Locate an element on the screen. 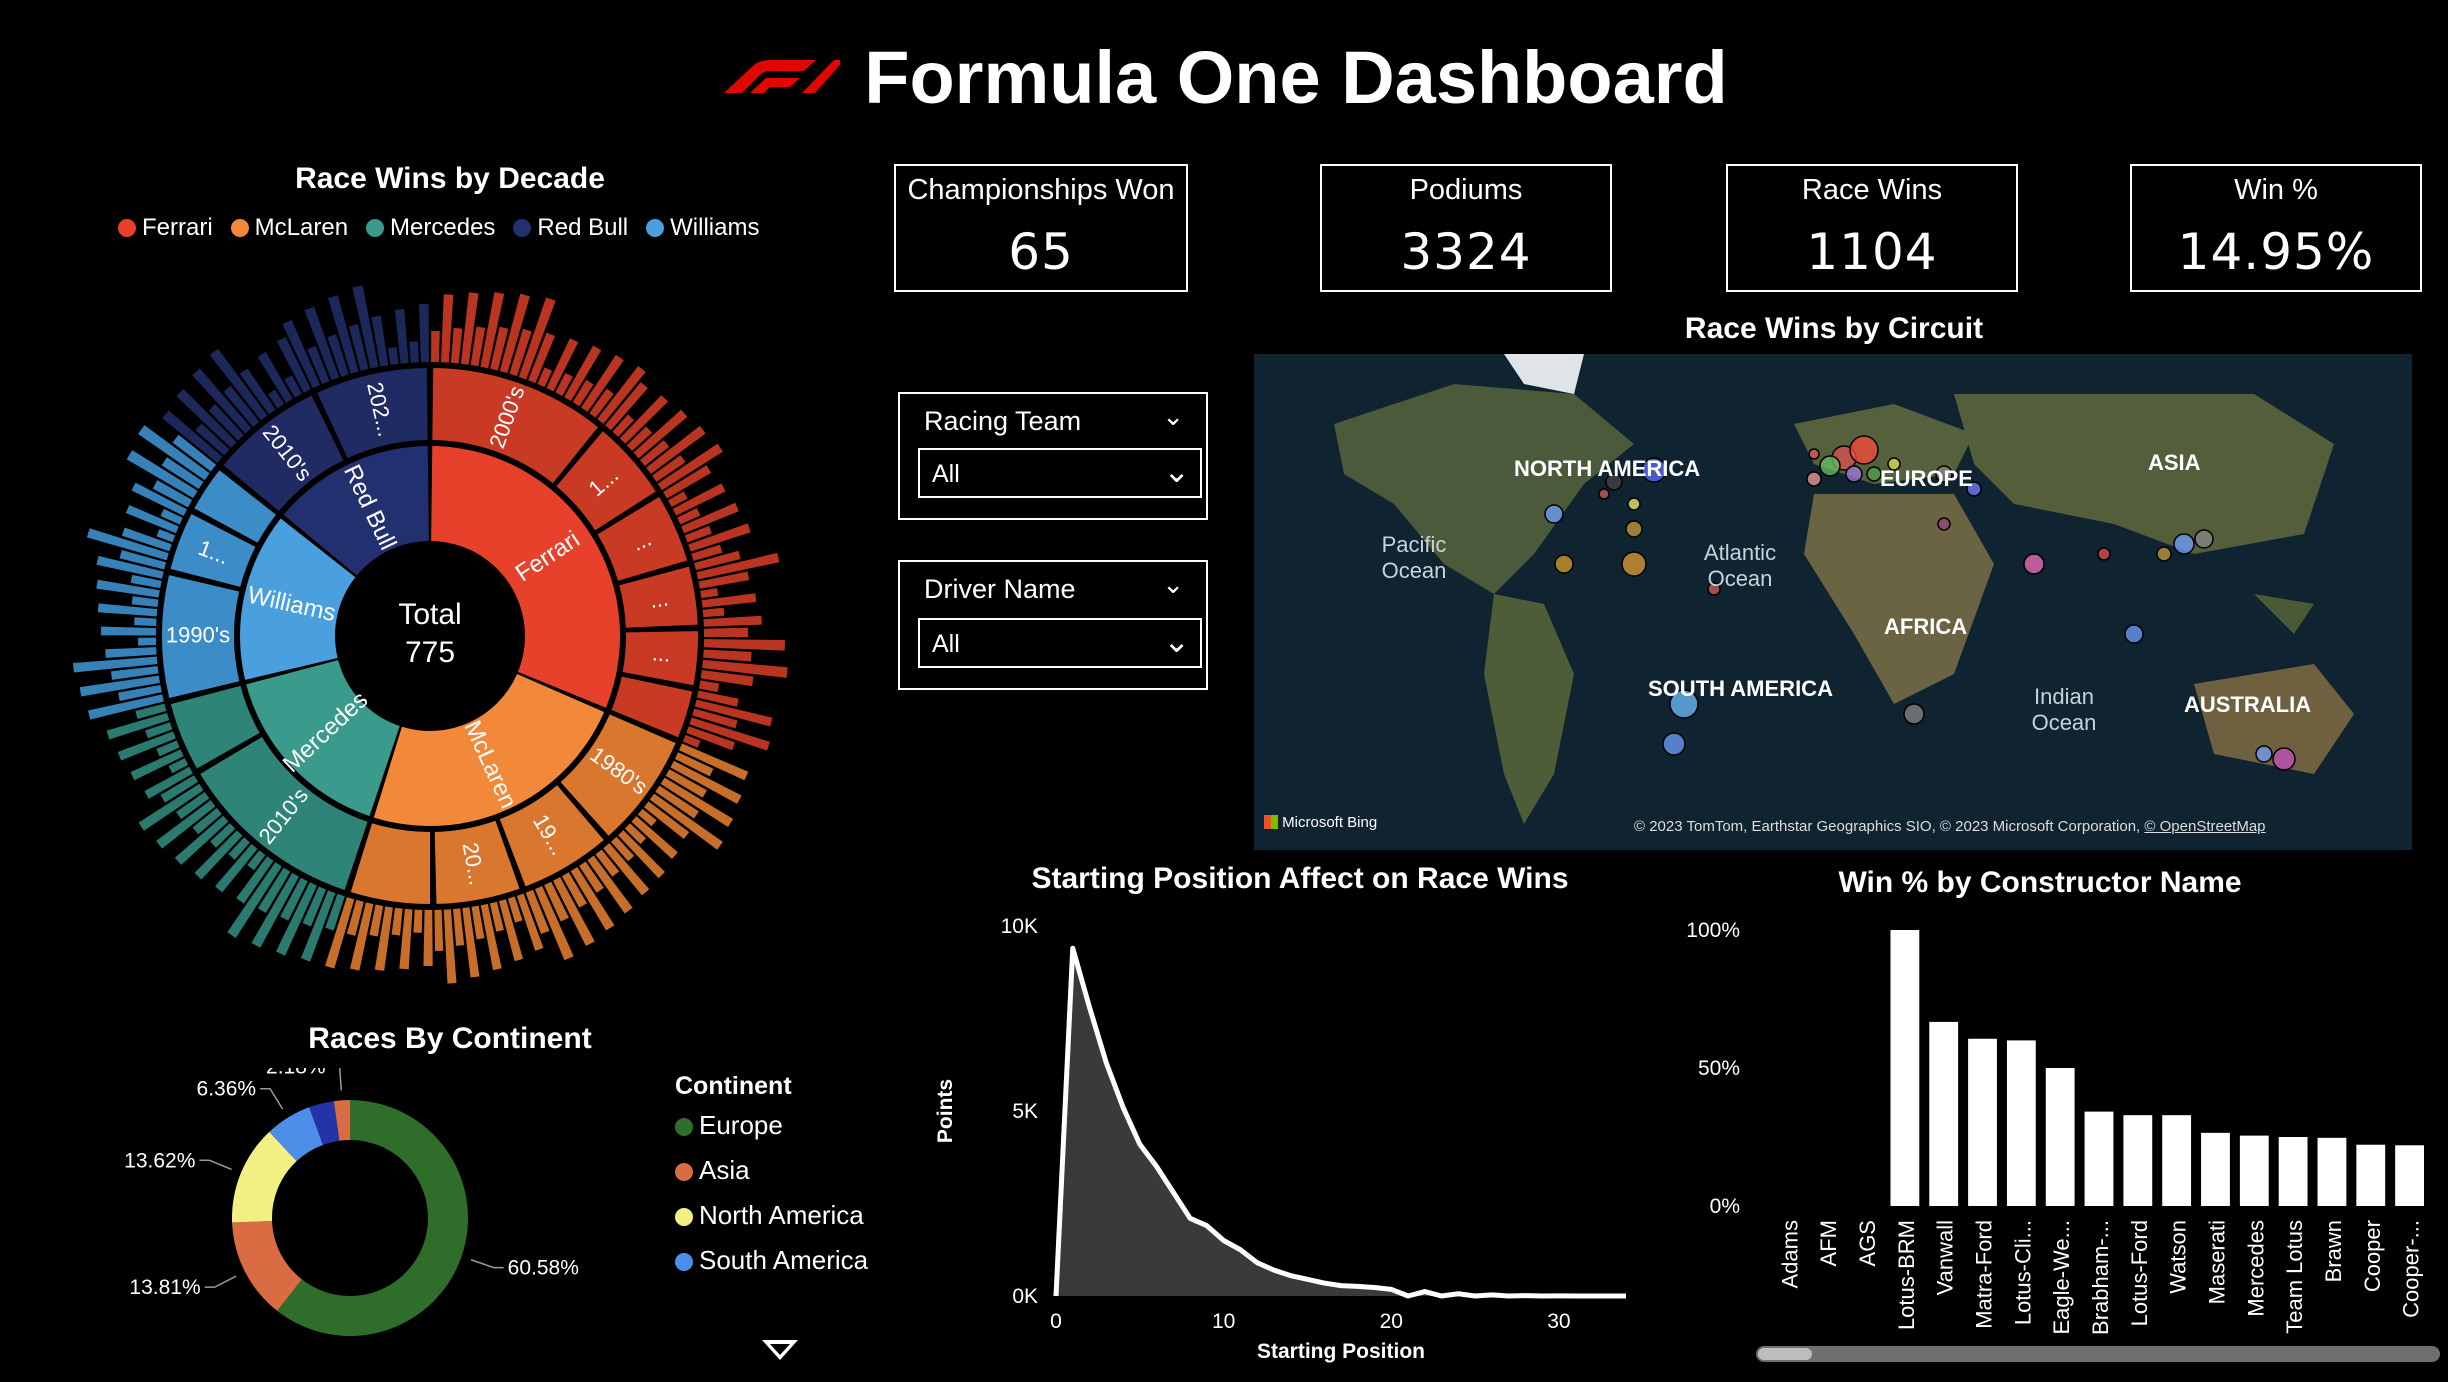 This screenshot has height=1382, width=2448. legend-item: Mercedes is located at coordinates (430, 228).